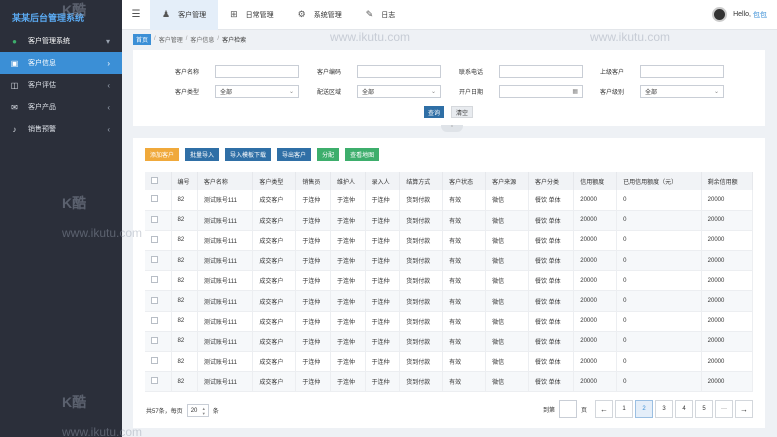 The image size is (777, 437). What do you see at coordinates (362, 154) in the screenshot?
I see `view-map-button: 查看地图` at bounding box center [362, 154].